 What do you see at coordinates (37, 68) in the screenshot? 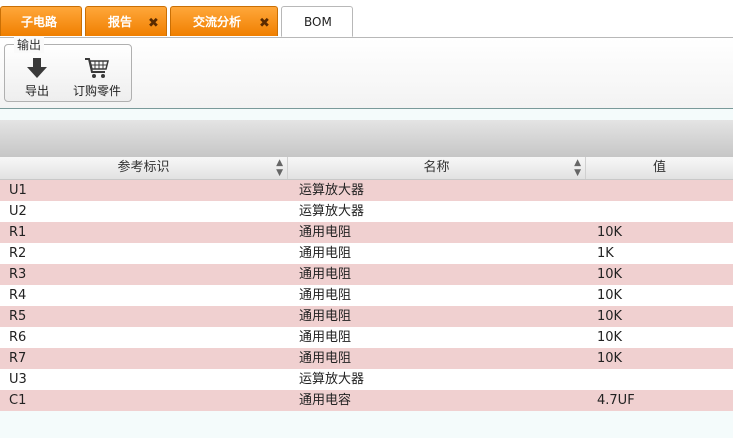
I see `download-arrow-icon` at bounding box center [37, 68].